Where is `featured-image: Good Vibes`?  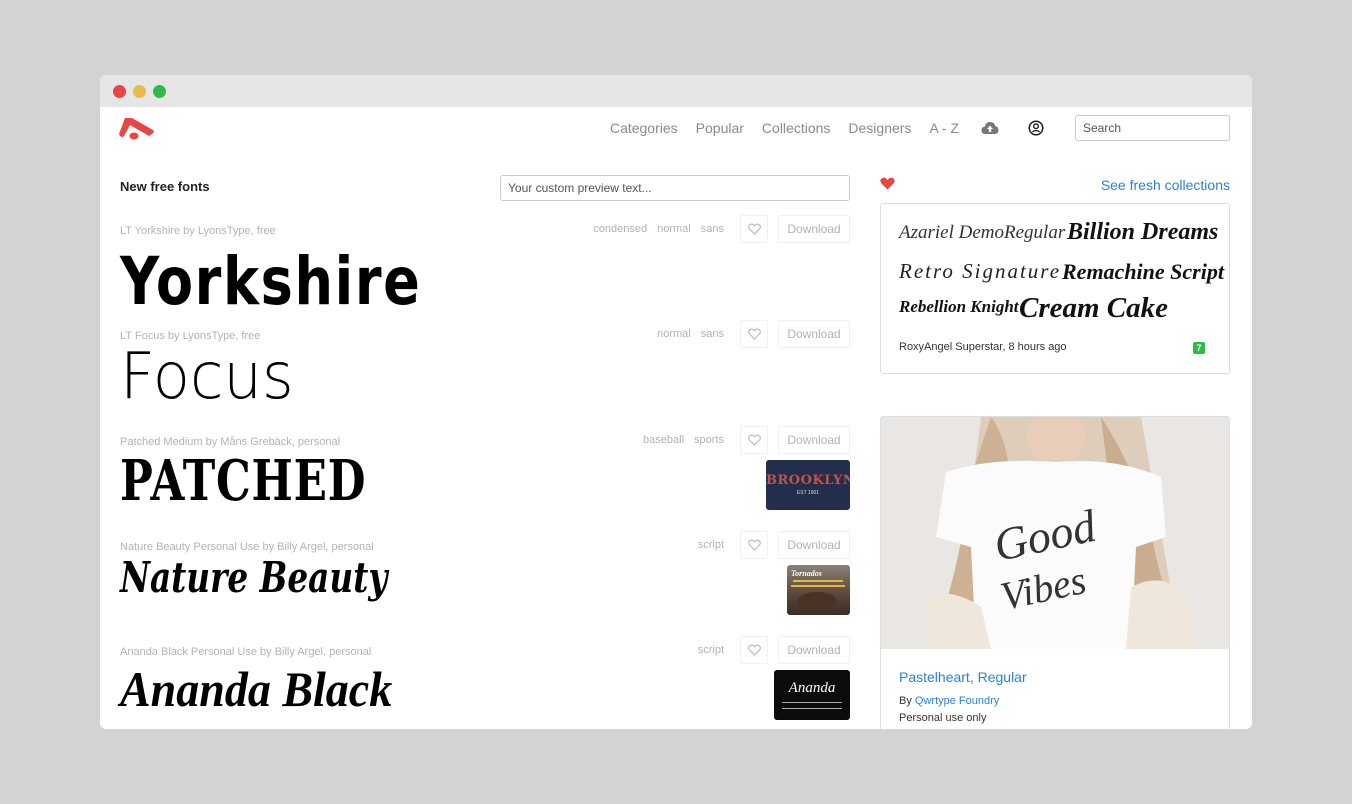
featured-image: Good Vibes is located at coordinates (1055, 533).